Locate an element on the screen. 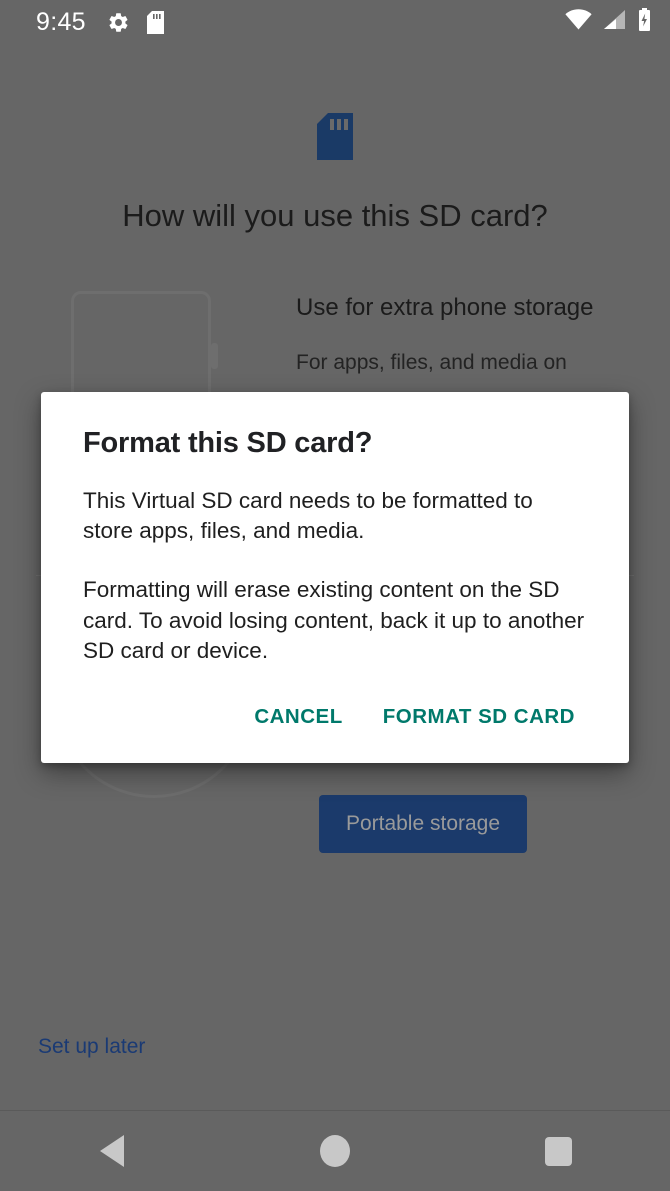 The height and width of the screenshot is (1191, 670). home-circle-icon is located at coordinates (334, 1151).